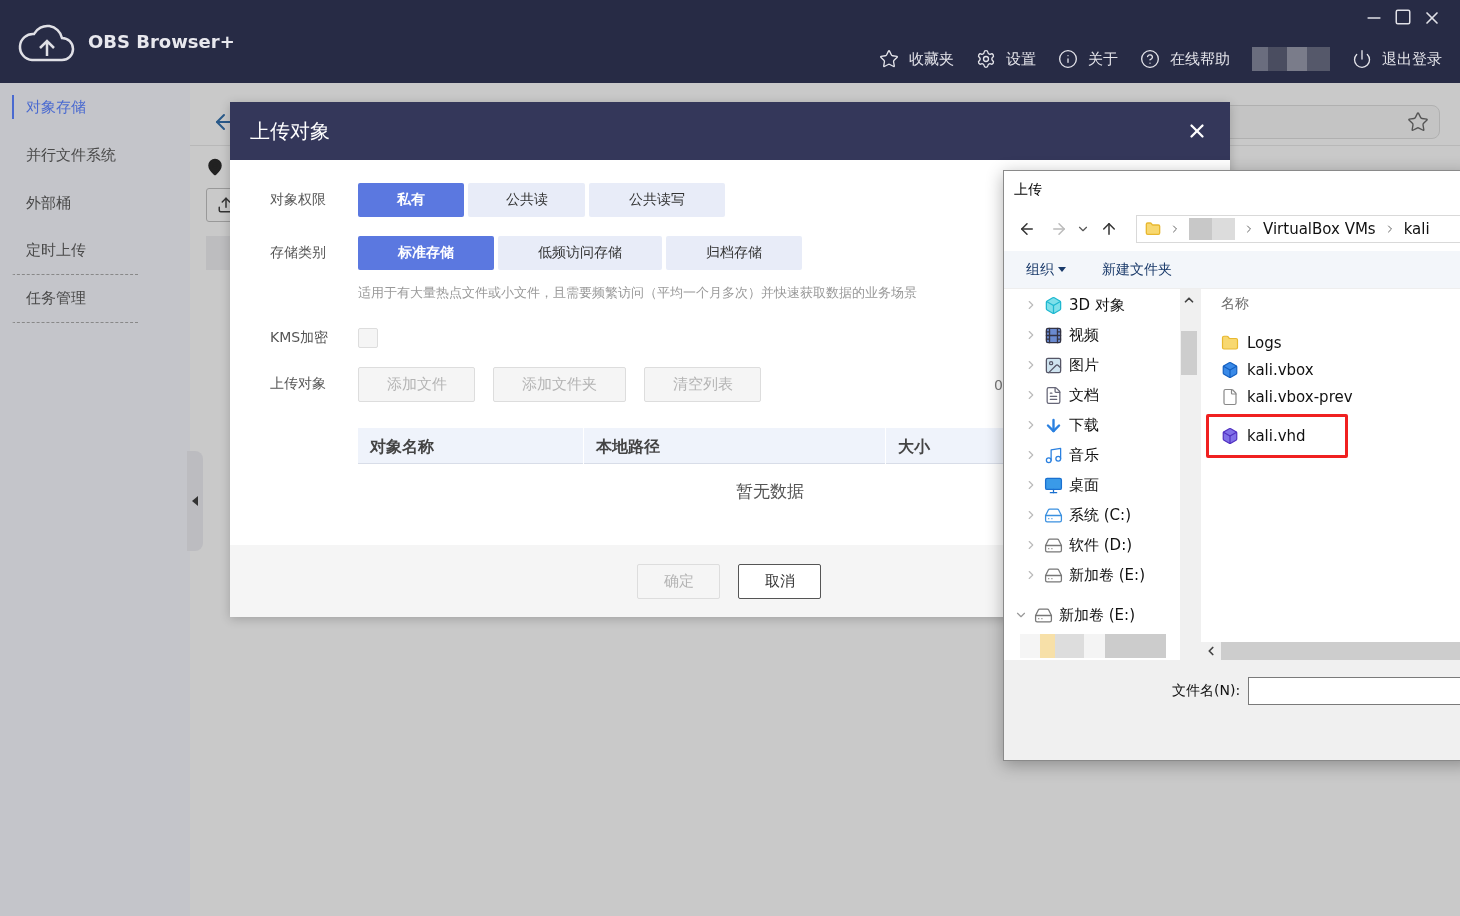  Describe the element at coordinates (1362, 59) in the screenshot. I see `power-icon` at that location.